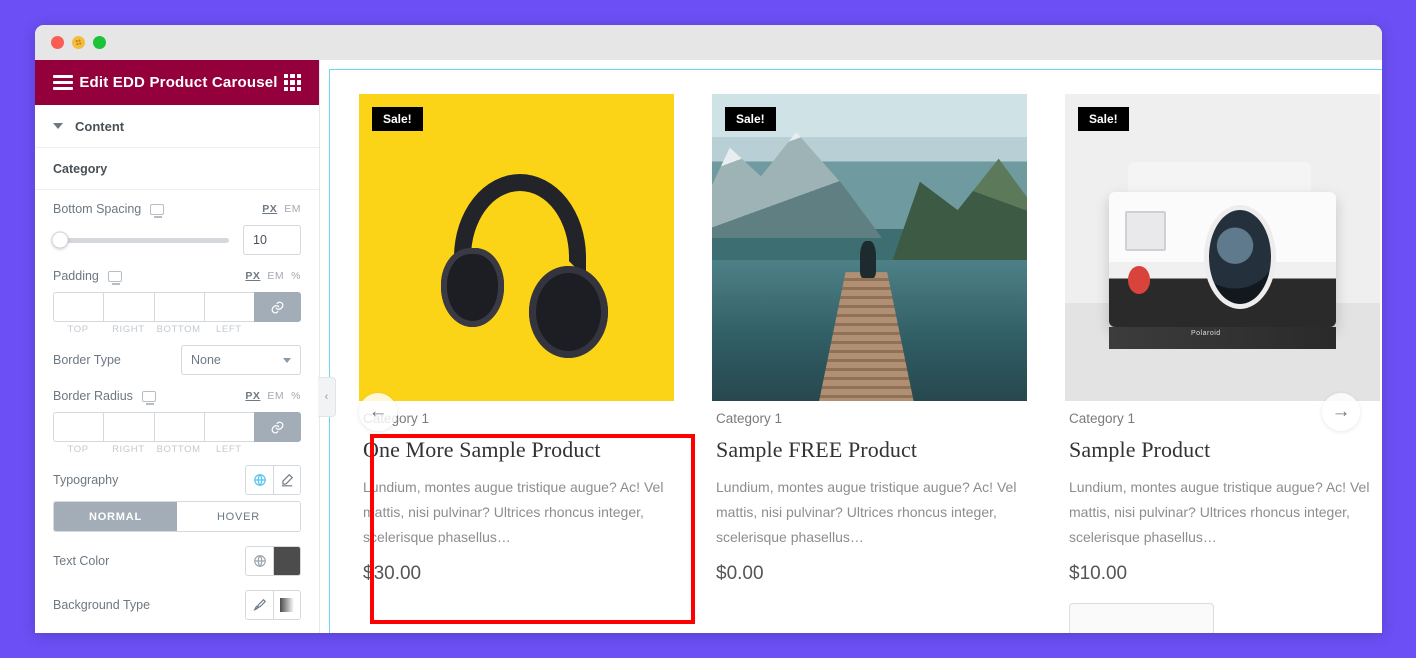 Image resolution: width=1416 pixels, height=658 pixels. Describe the element at coordinates (128, 307) in the screenshot. I see `padding-right-input` at that location.